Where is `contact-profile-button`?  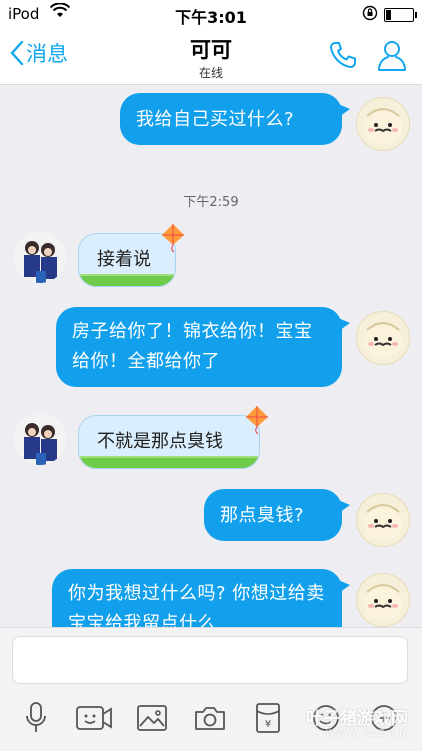
contact-profile-button is located at coordinates (392, 57).